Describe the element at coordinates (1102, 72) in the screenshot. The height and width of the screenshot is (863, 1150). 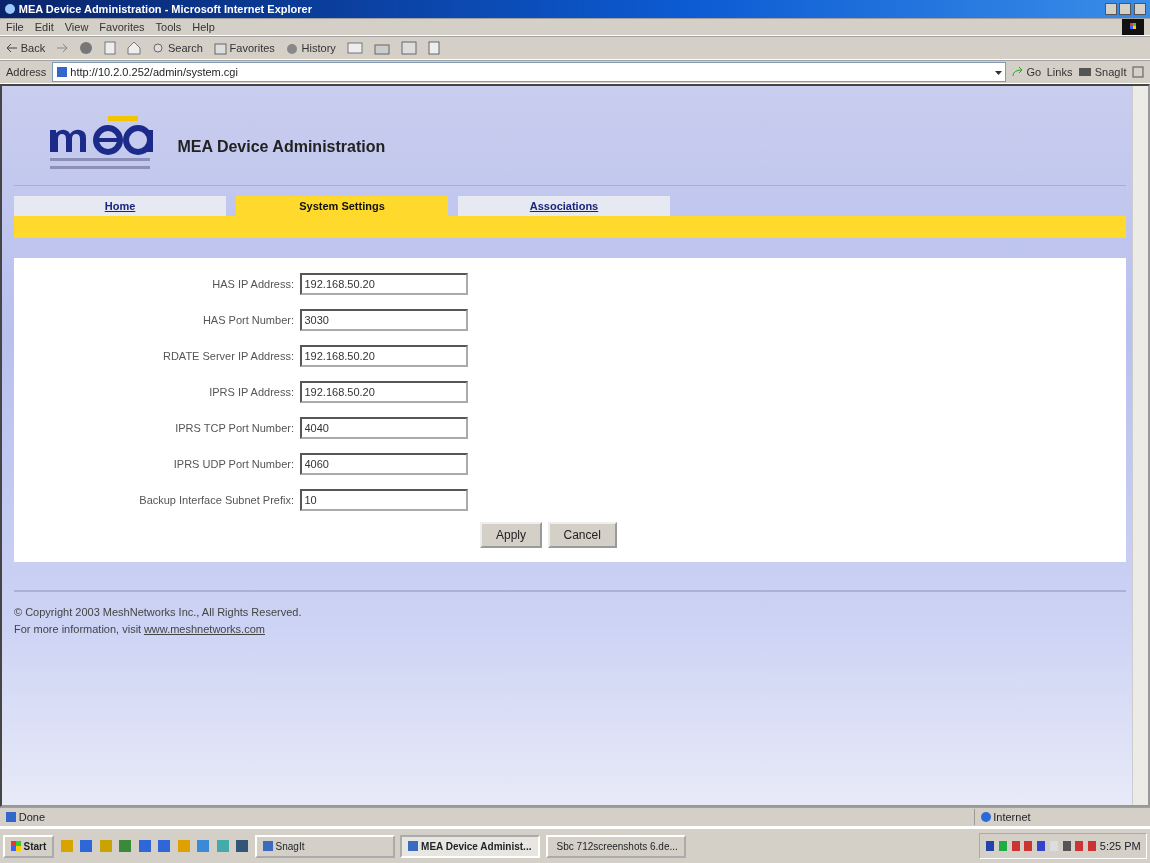
I see `snagit-button: SnagIt` at that location.